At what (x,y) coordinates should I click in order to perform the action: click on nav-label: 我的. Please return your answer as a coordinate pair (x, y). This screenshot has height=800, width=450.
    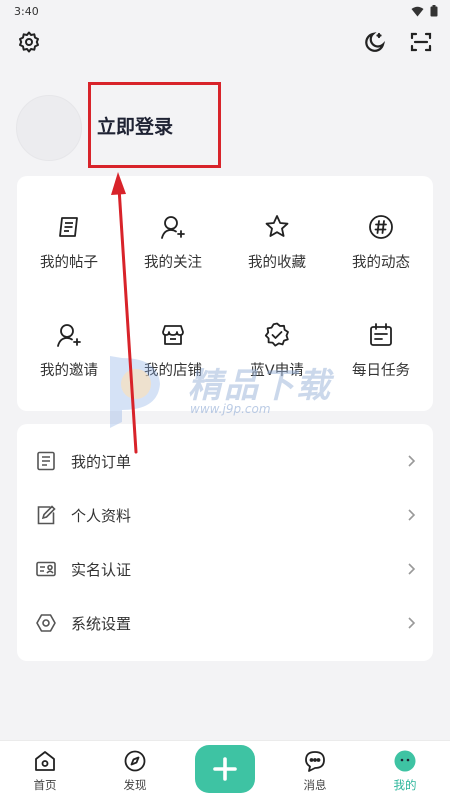
    Looking at the image, I should click on (405, 784).